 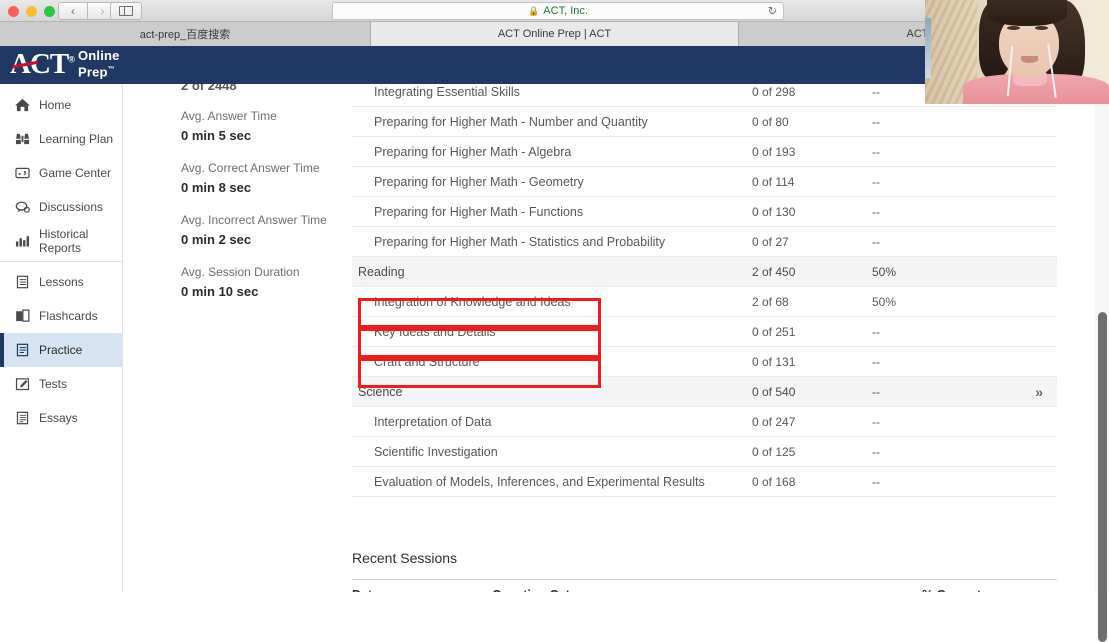 I want to click on page-scrollbar-track, so click(x=1102, y=363).